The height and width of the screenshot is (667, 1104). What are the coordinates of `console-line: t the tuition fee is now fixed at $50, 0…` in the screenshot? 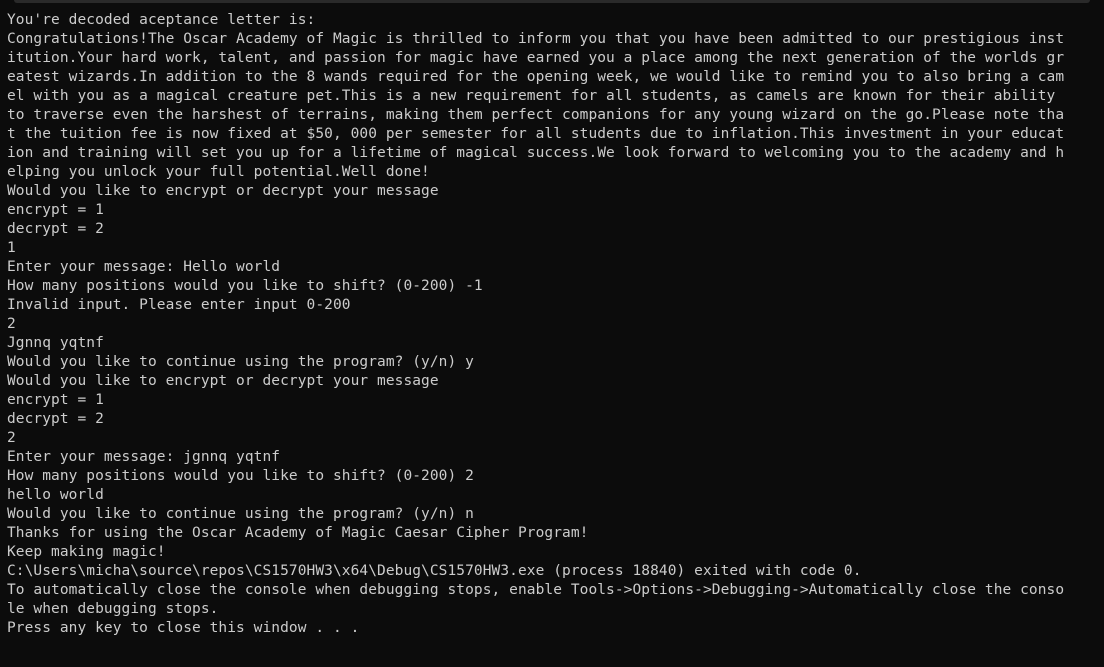 It's located at (536, 134).